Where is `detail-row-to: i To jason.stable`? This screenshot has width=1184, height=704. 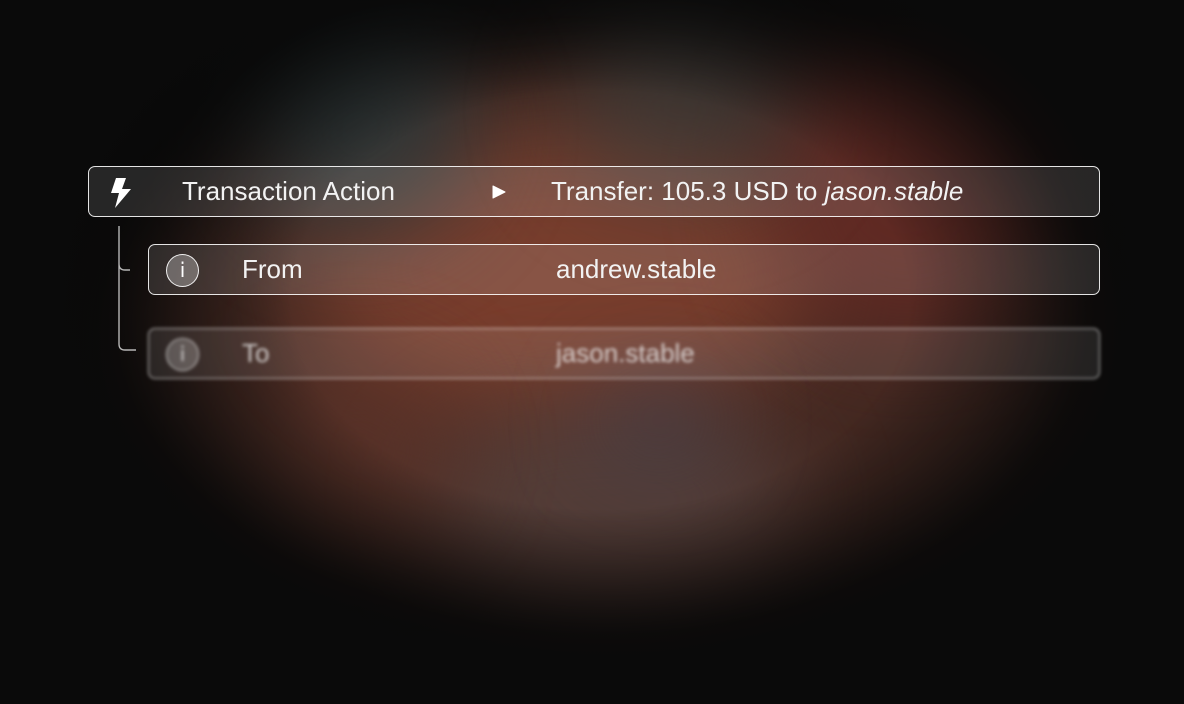 detail-row-to: i To jason.stable is located at coordinates (624, 353).